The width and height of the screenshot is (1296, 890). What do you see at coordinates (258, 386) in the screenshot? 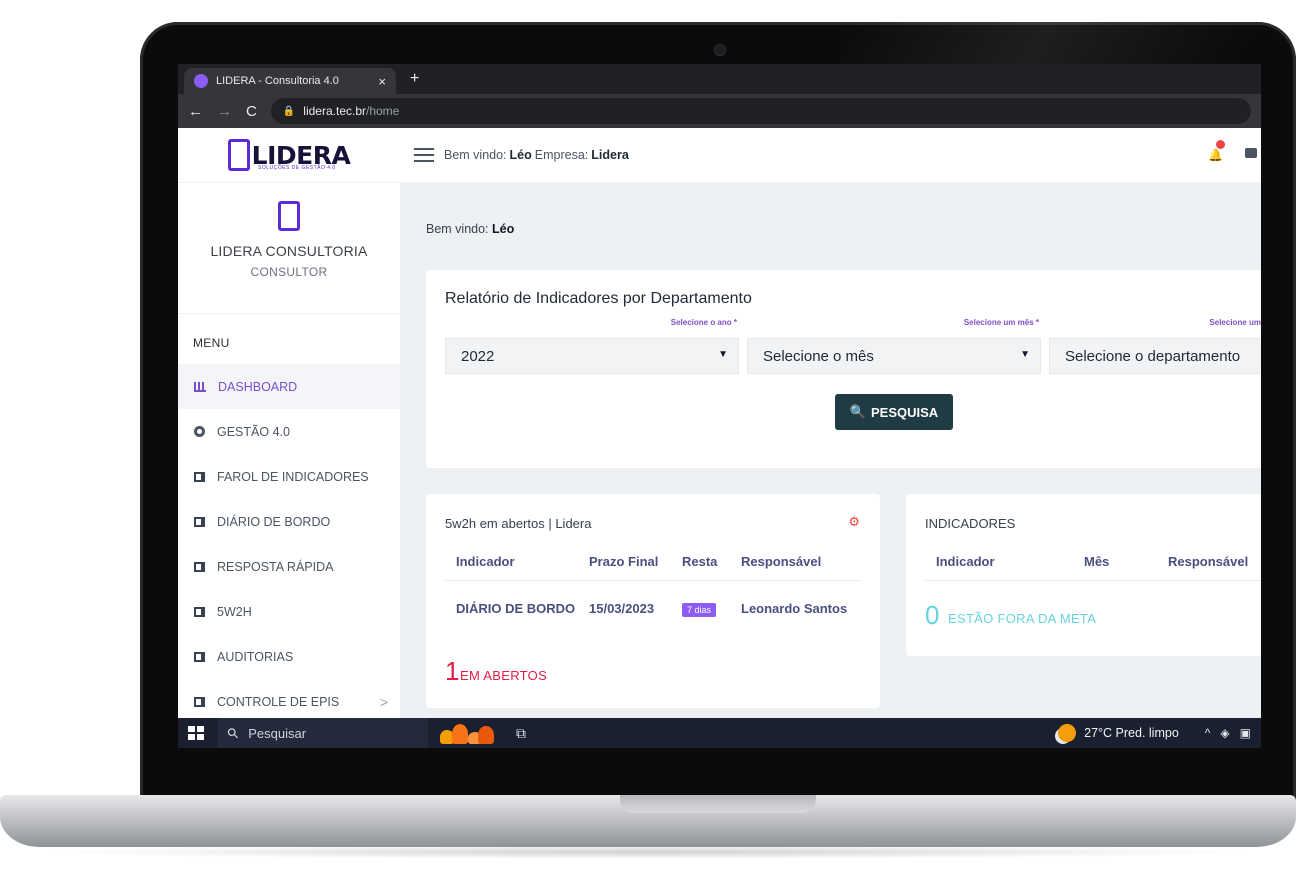
I see `sidebar-item-label: DASHBOARD` at bounding box center [258, 386].